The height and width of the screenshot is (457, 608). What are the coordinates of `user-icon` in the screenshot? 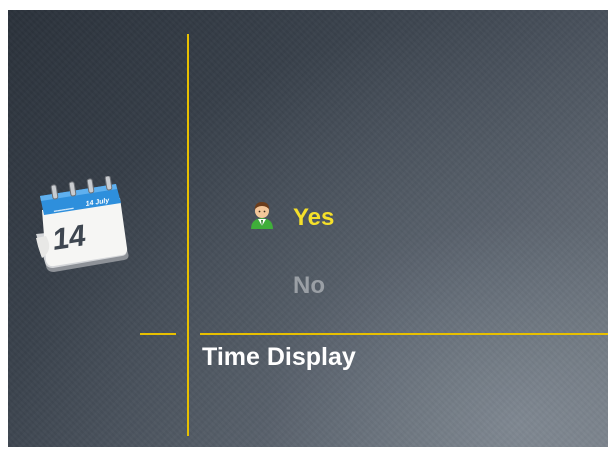 It's located at (262, 215).